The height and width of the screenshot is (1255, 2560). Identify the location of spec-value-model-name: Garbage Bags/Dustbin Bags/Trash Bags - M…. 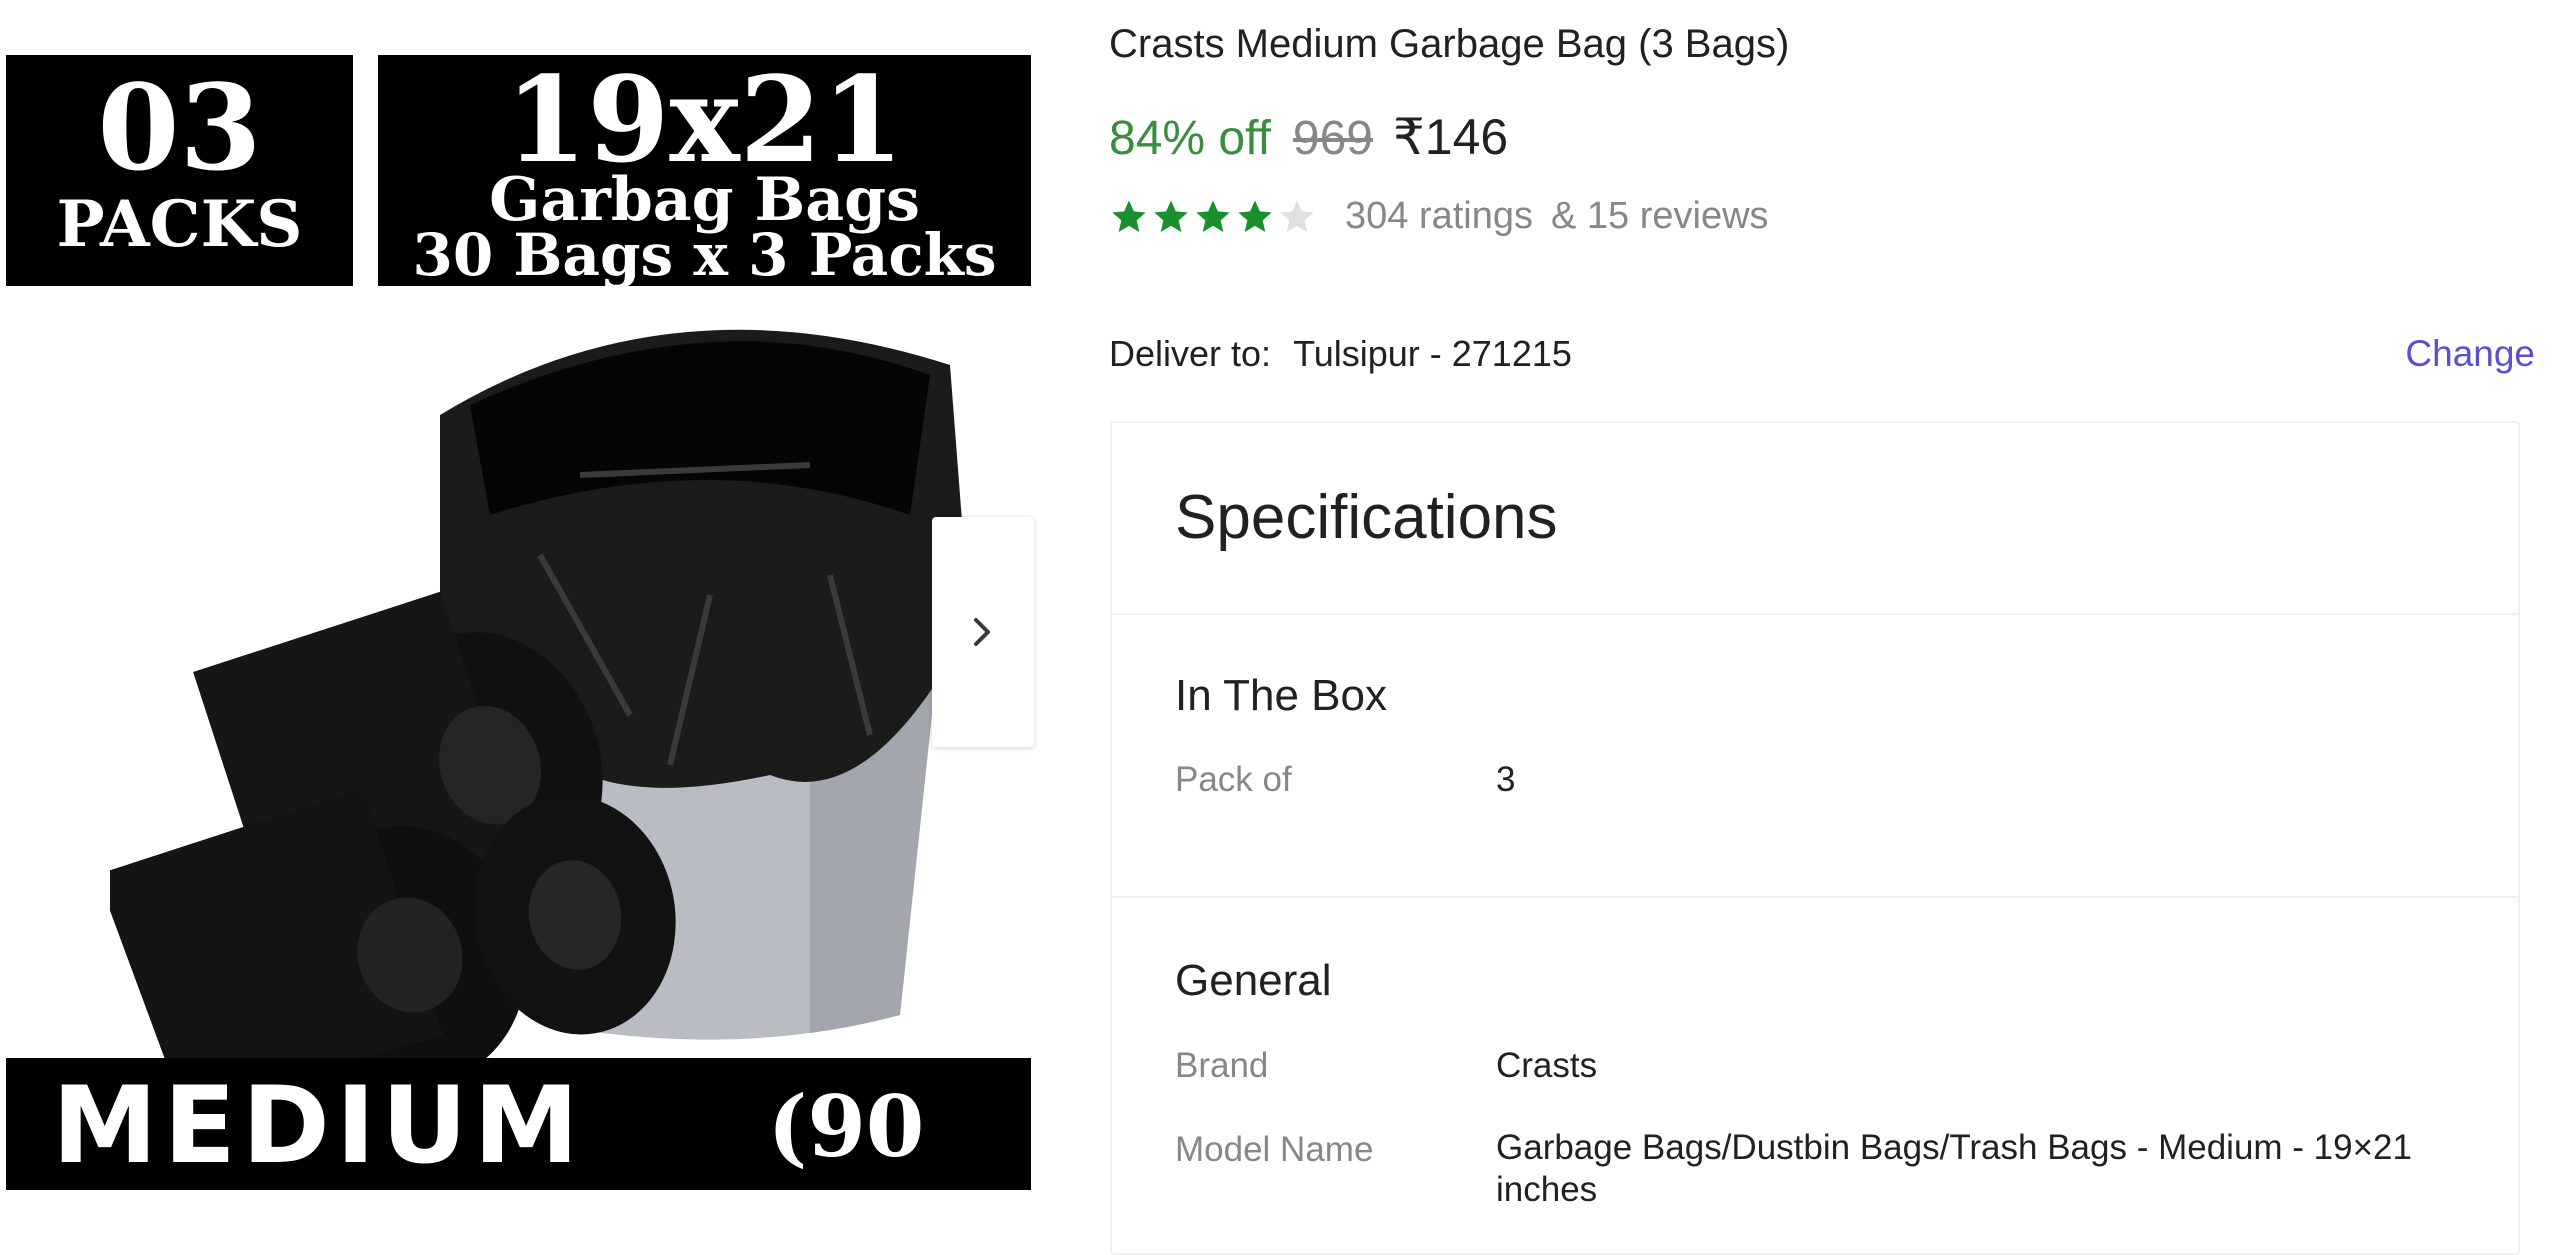
(1954, 1168).